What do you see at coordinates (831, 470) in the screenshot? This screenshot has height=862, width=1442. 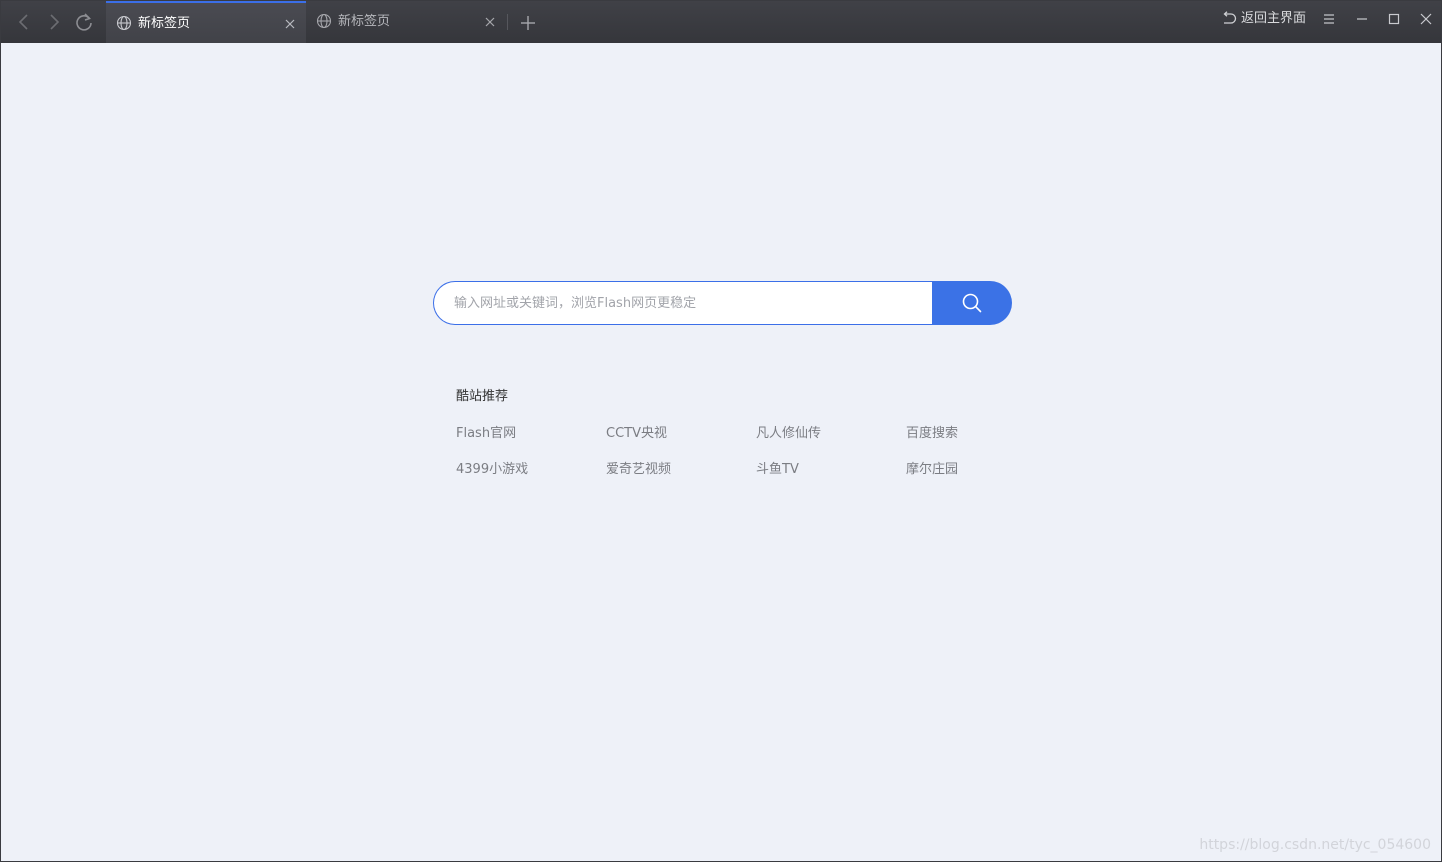 I see `site-link-douyu: 斗鱼TV` at bounding box center [831, 470].